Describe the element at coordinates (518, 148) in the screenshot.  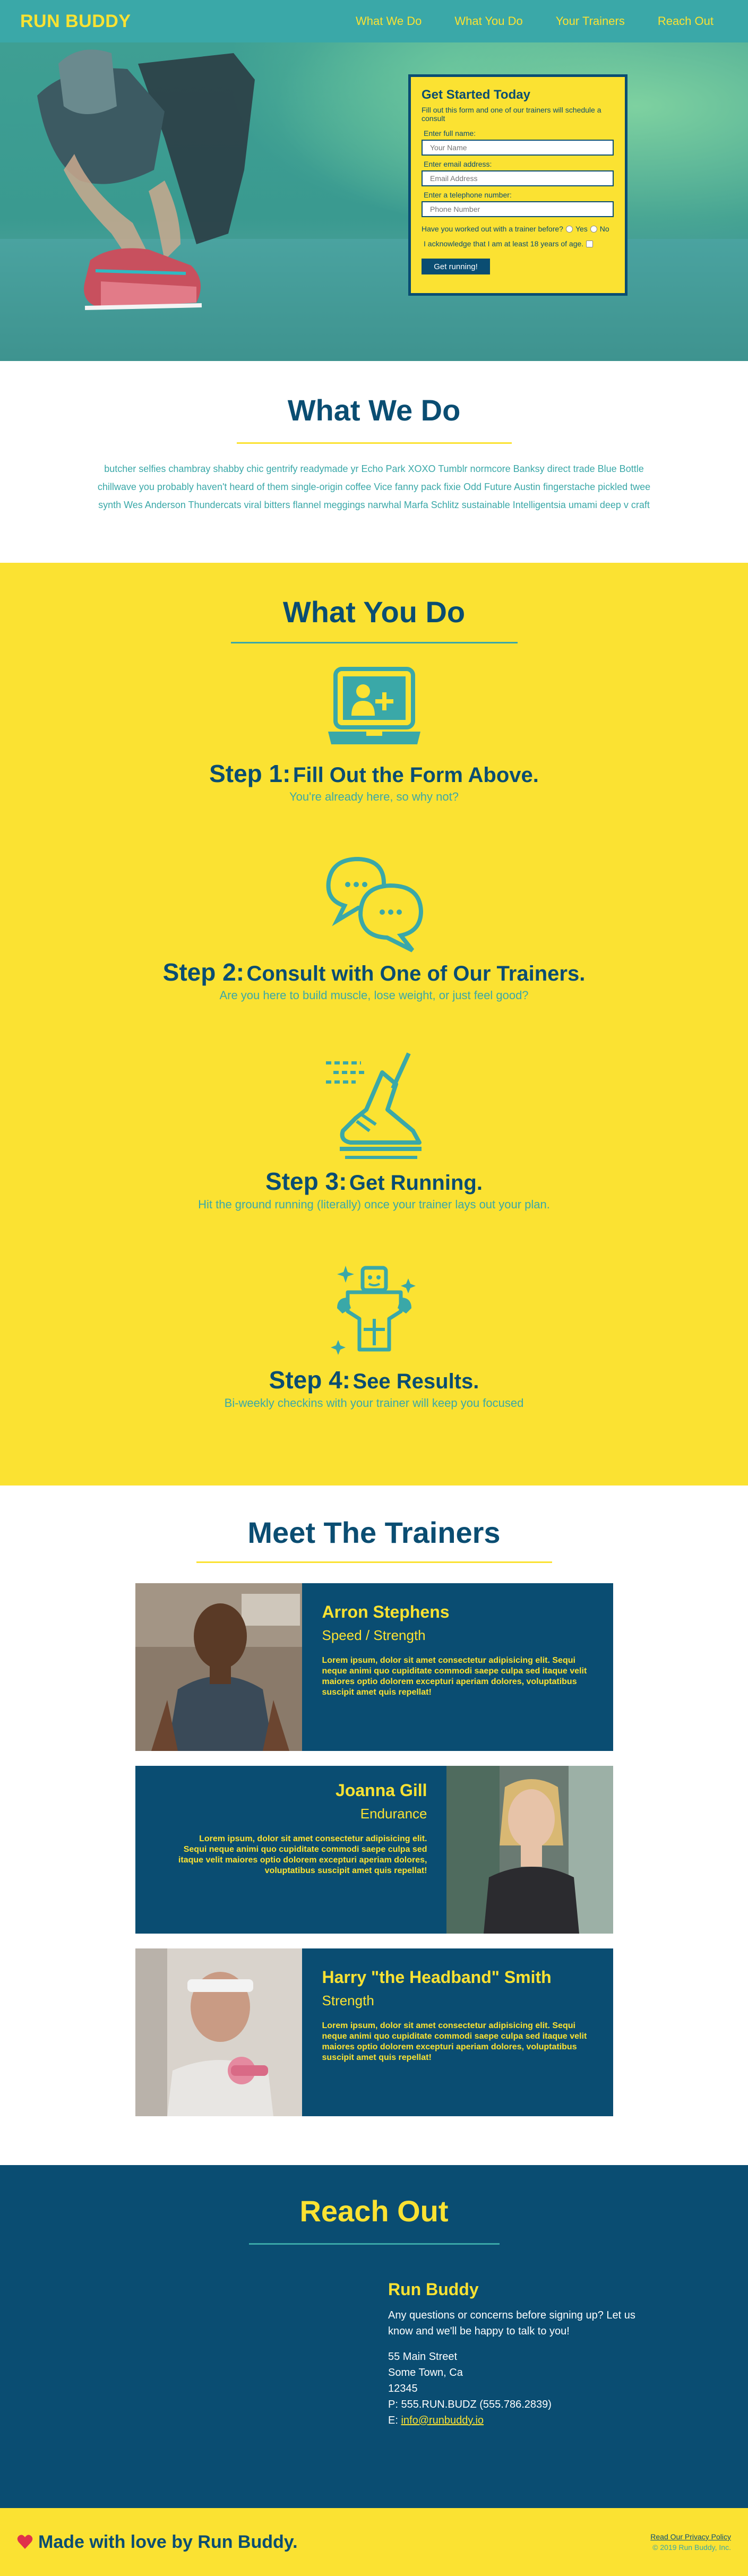
I see `name-input` at that location.